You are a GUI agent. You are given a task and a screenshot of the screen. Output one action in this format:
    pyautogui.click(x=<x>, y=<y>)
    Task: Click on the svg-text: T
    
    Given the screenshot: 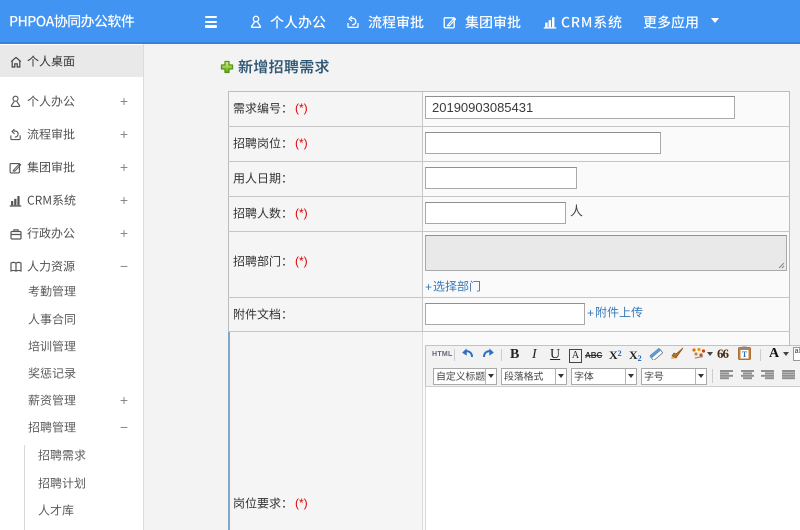 What is the action you would take?
    pyautogui.click(x=745, y=354)
    